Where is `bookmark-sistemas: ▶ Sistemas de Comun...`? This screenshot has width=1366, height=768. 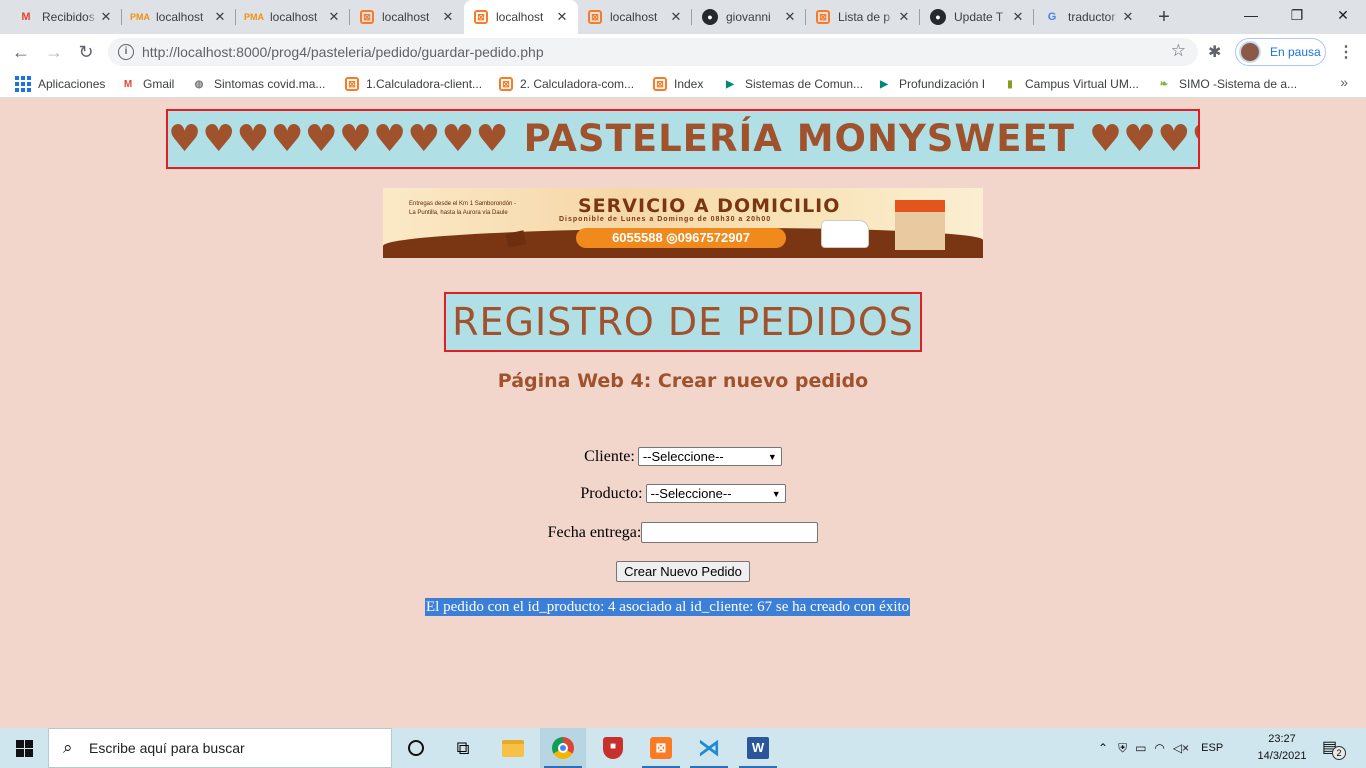 bookmark-sistemas: ▶ Sistemas de Comun... is located at coordinates (792, 84).